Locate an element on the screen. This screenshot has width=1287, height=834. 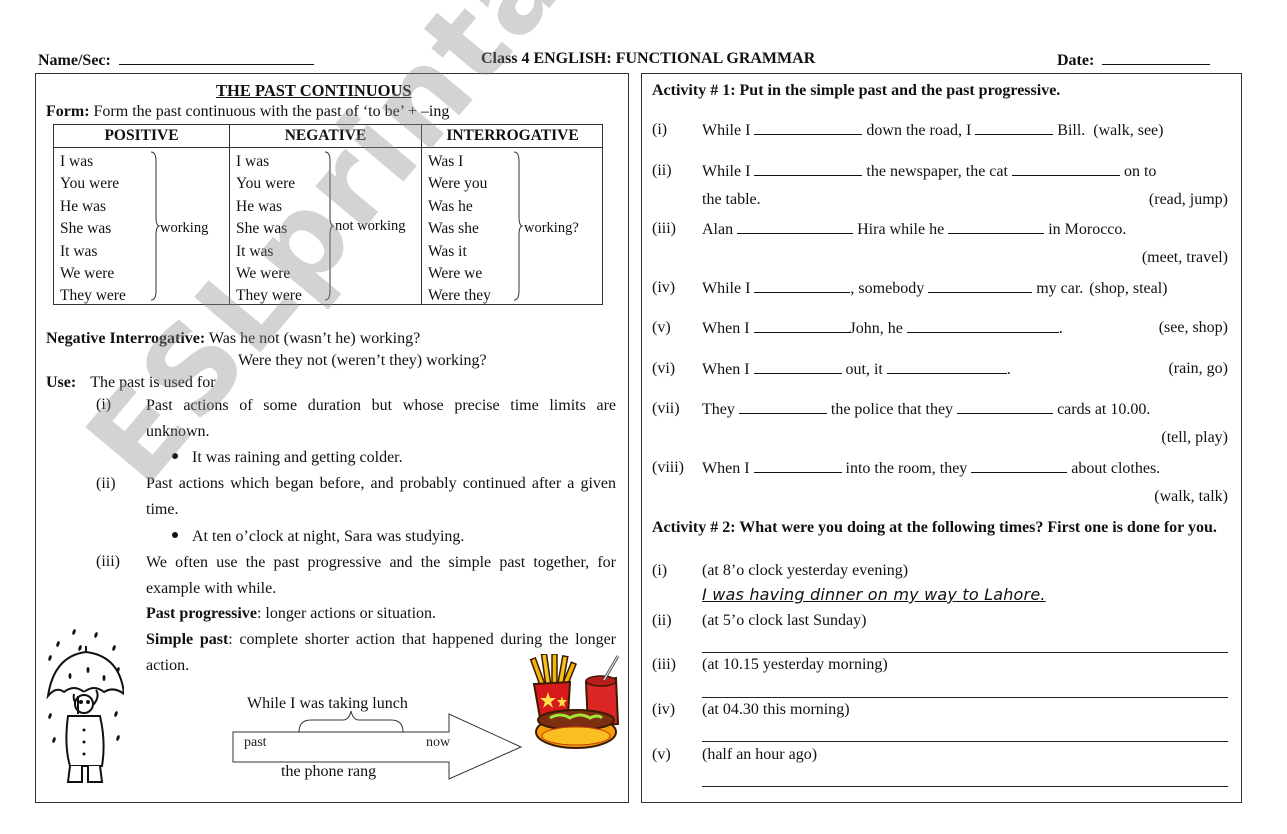
time-prompt: (at 5’o clock last Sunday) is located at coordinates (784, 620).